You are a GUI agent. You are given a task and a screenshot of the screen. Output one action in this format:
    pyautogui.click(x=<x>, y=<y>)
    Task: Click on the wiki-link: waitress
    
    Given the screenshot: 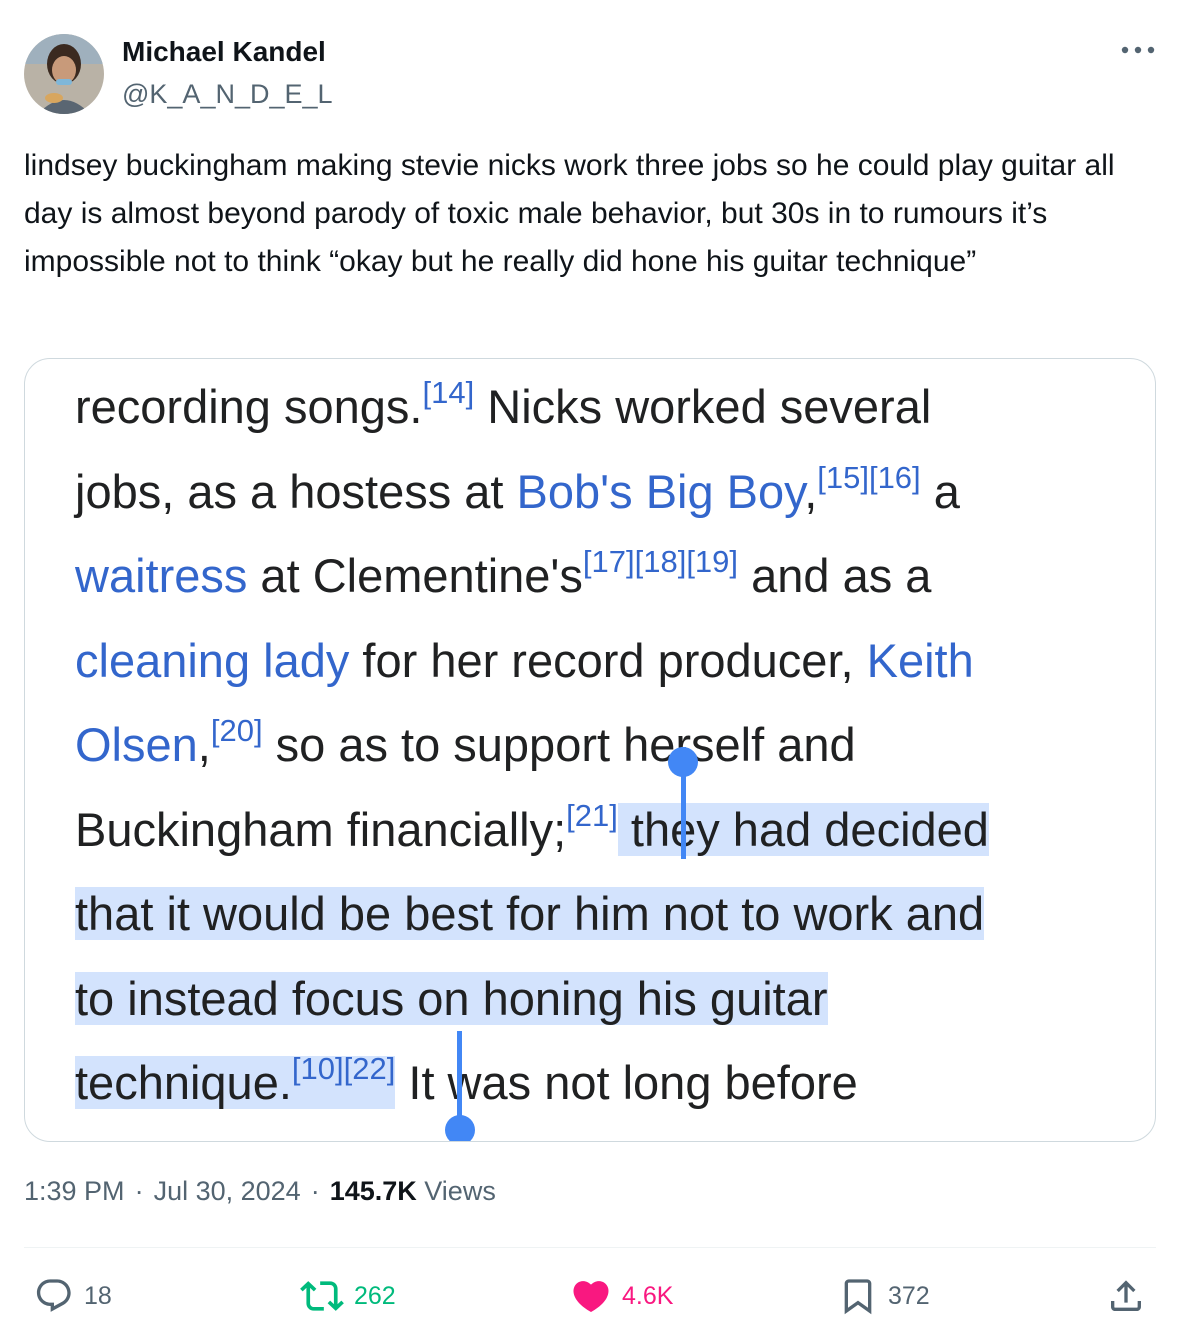 What is the action you would take?
    pyautogui.click(x=161, y=575)
    